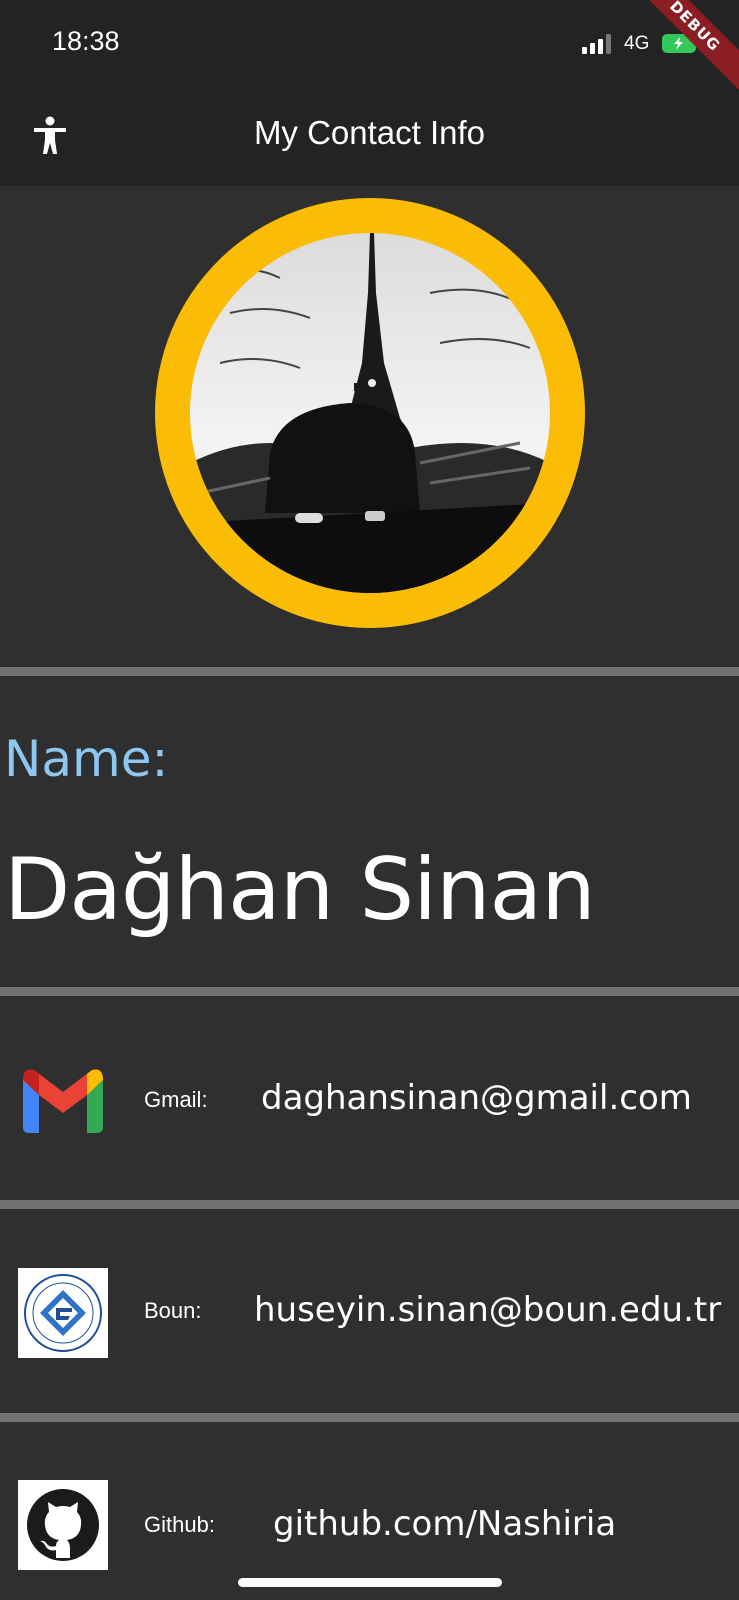 This screenshot has height=1600, width=739. What do you see at coordinates (370, 1582) in the screenshot?
I see `home-indicator` at bounding box center [370, 1582].